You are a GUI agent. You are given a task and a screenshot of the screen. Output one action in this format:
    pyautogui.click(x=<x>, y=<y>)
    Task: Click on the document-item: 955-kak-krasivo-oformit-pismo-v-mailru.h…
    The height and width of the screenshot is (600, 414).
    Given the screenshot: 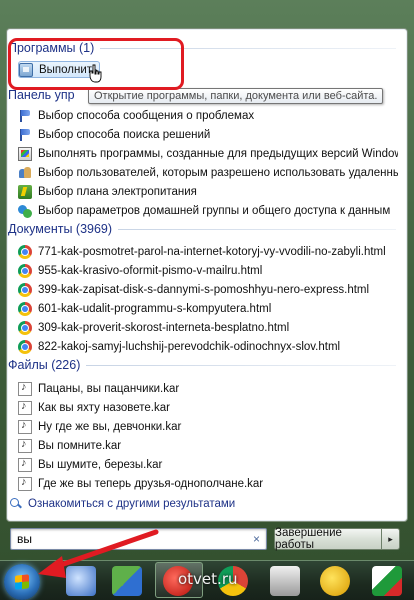 What is the action you would take?
    pyautogui.click(x=208, y=270)
    